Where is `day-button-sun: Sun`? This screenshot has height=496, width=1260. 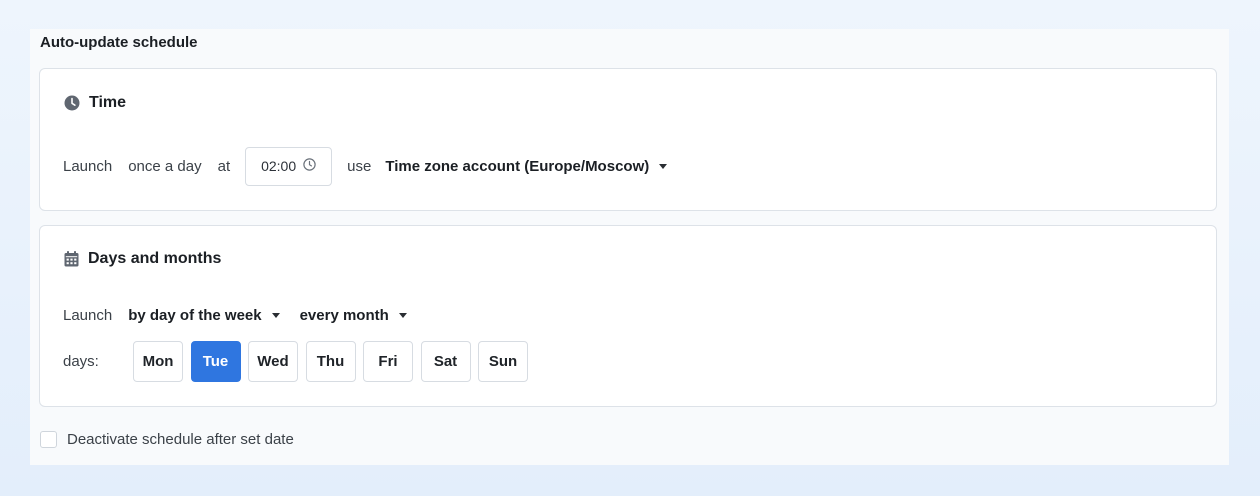 day-button-sun: Sun is located at coordinates (503, 361).